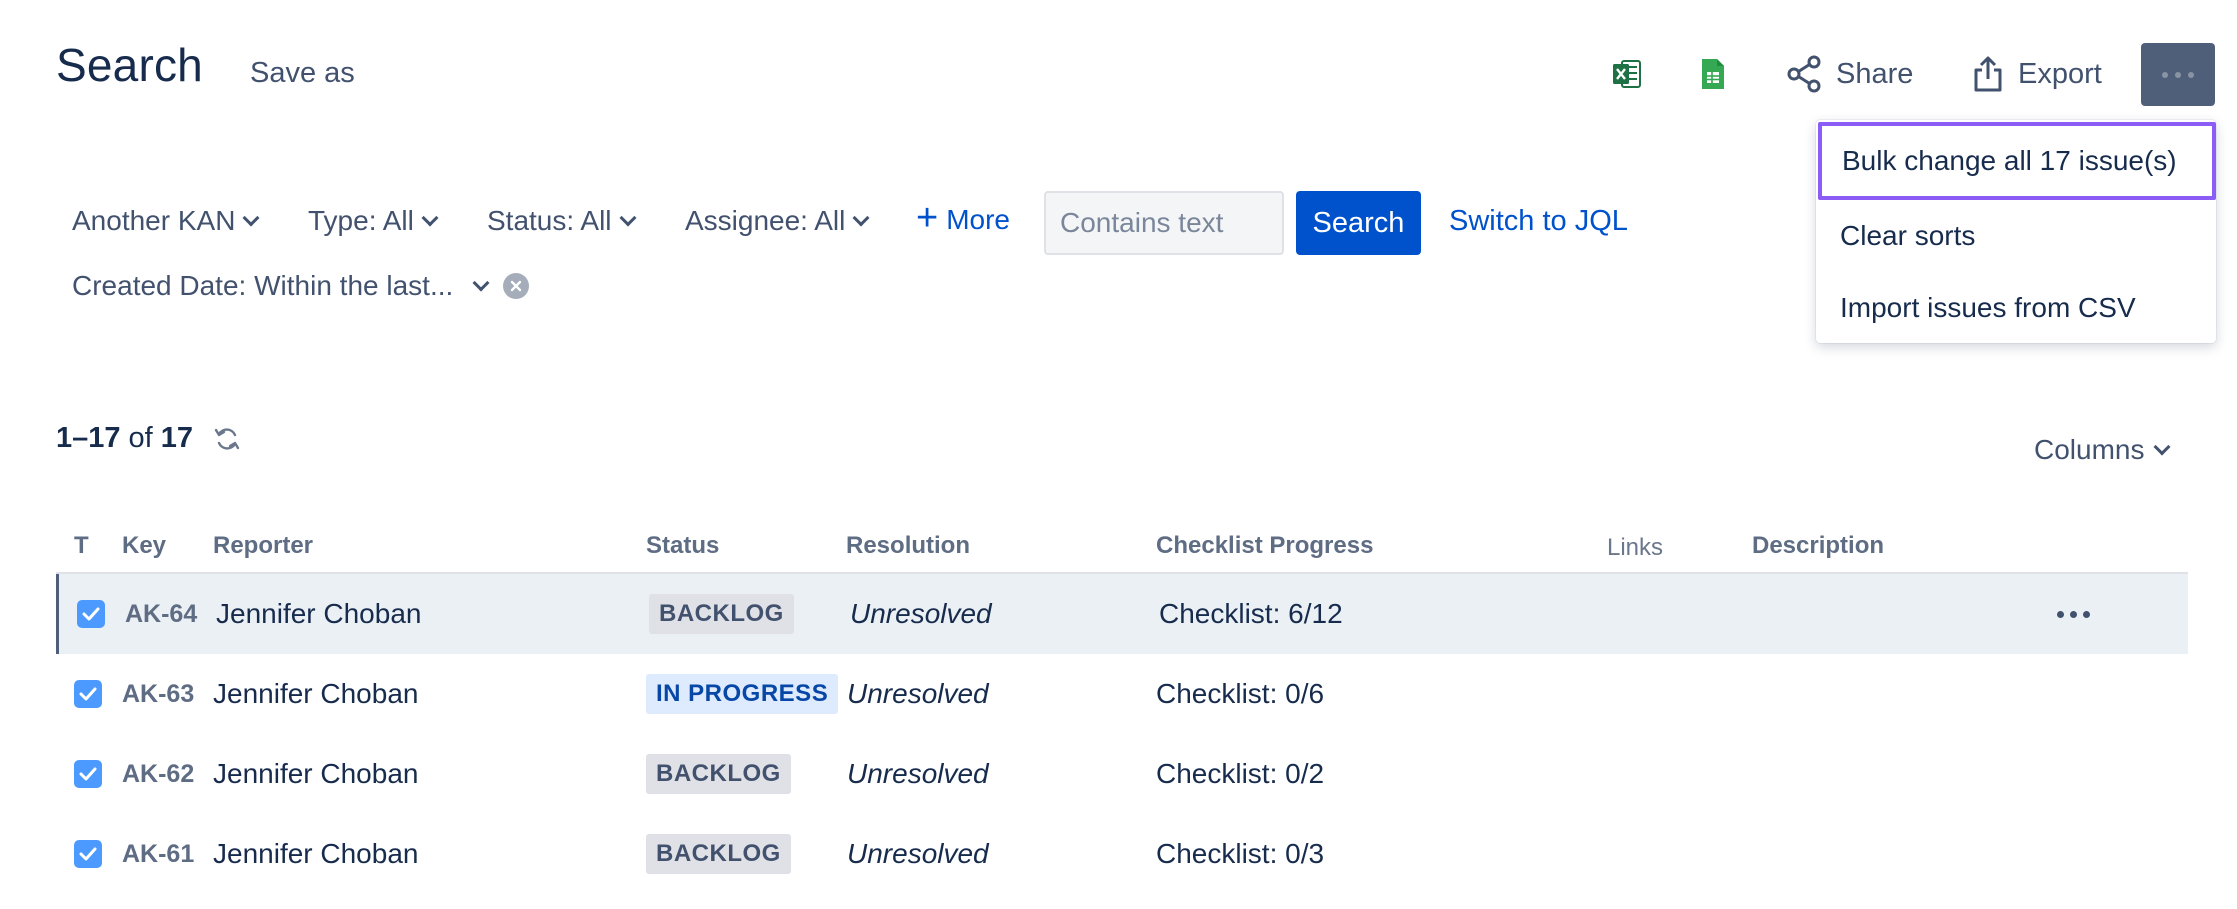  I want to click on assignee-filter: Assignee: All, so click(777, 221).